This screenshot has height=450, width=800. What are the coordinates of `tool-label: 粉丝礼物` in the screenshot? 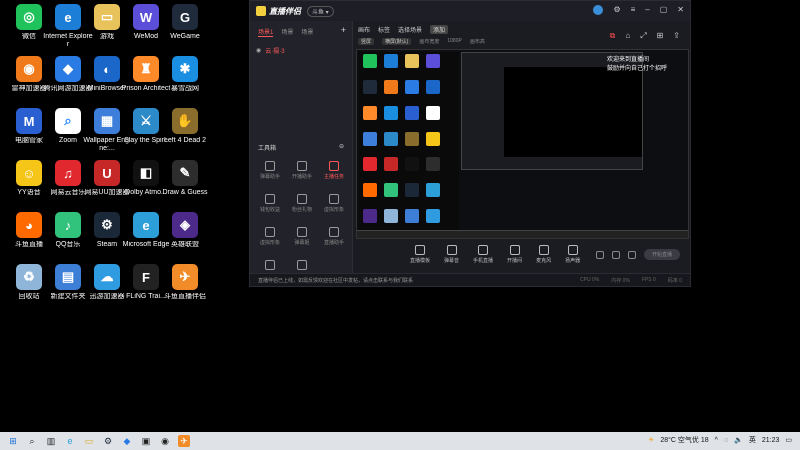 It's located at (301, 210).